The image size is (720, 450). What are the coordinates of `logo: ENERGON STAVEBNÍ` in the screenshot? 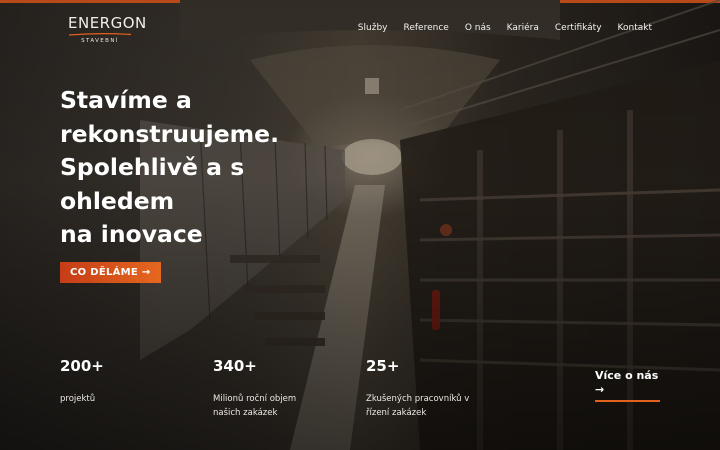 It's located at (107, 29).